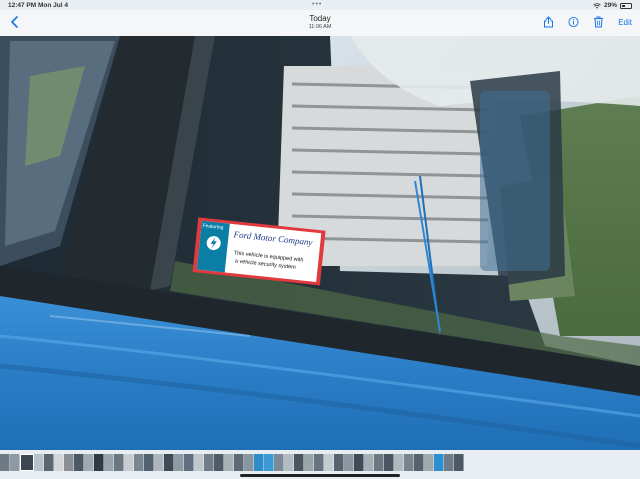 Image resolution: width=640 pixels, height=479 pixels. I want to click on thumbnail-strip, so click(320, 464).